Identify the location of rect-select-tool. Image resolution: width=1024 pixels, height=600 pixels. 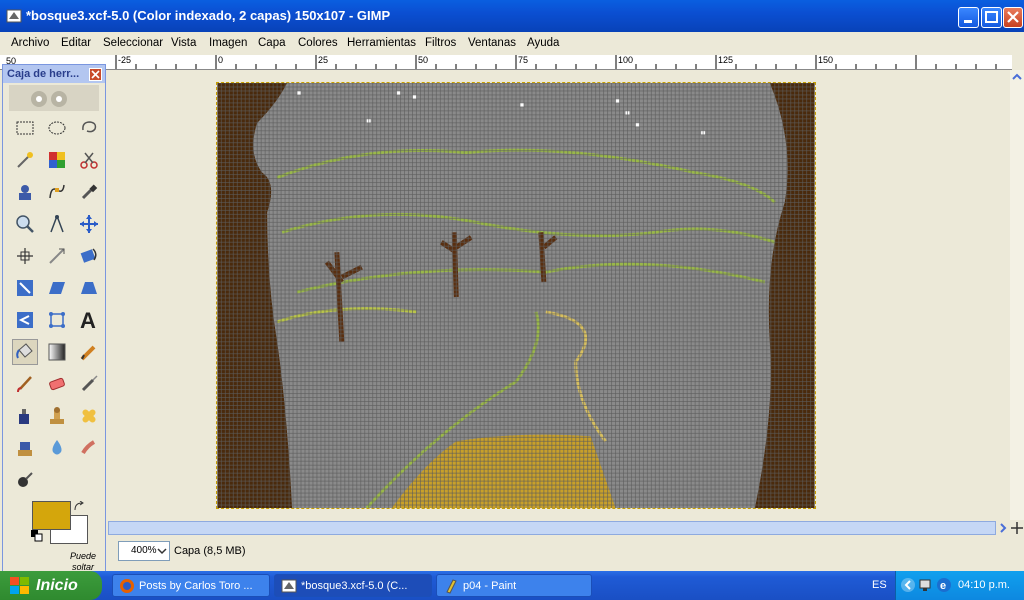
(25, 128).